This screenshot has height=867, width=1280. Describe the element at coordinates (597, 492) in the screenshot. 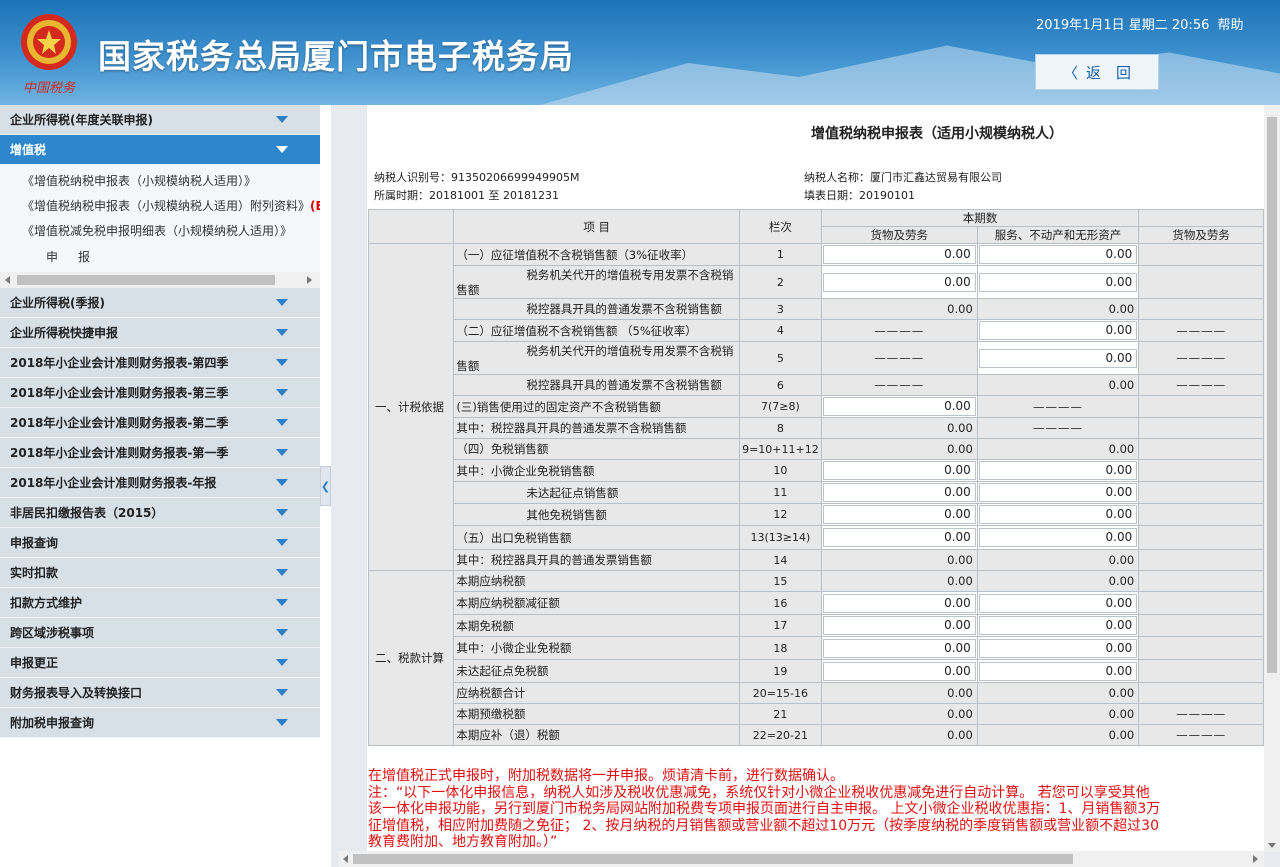

I see `row-item-label: 未达起征点销售额` at that location.